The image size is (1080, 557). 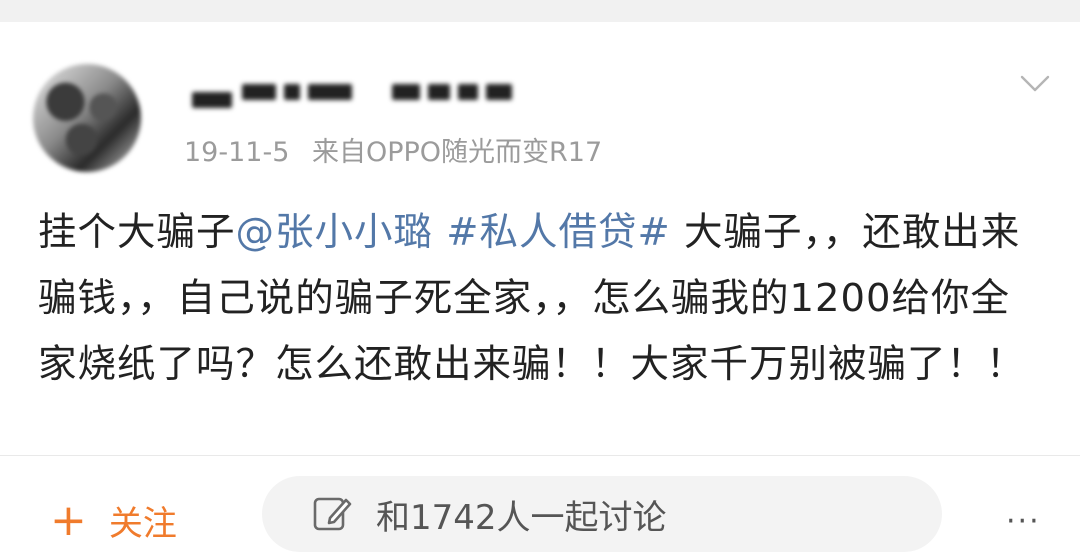 What do you see at coordinates (351, 91) in the screenshot?
I see `username-blurred` at bounding box center [351, 91].